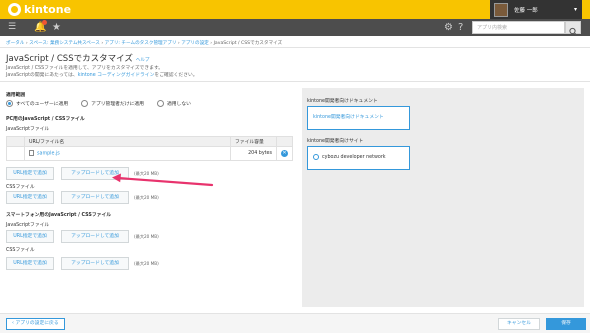  I want to click on sp-js-label: JavaScriptファイル, so click(28, 225).